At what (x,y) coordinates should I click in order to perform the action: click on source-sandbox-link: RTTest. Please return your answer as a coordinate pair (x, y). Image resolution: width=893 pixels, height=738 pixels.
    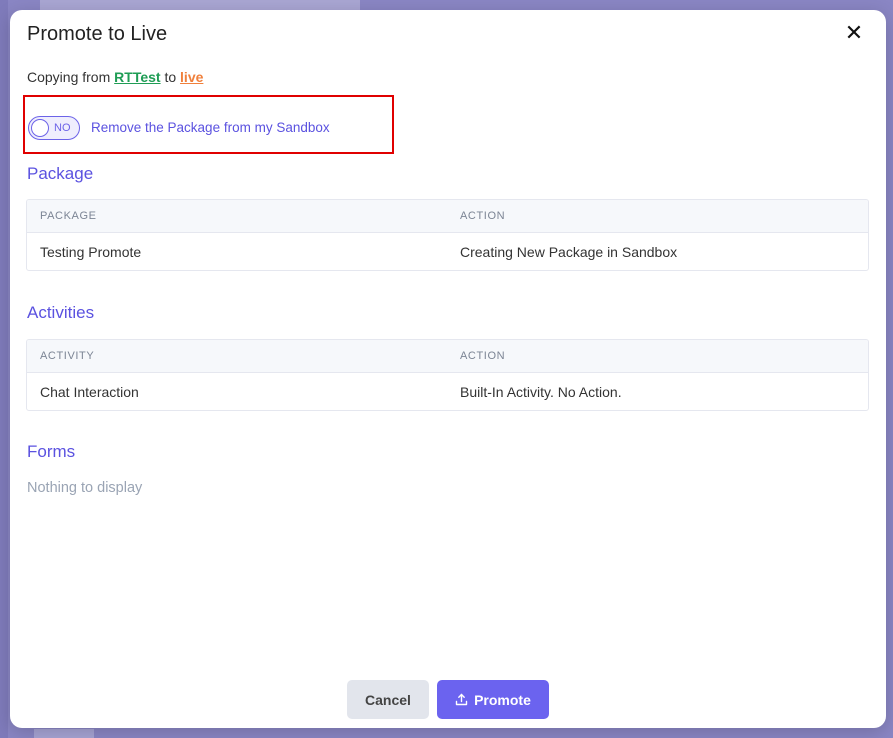
    Looking at the image, I should click on (137, 77).